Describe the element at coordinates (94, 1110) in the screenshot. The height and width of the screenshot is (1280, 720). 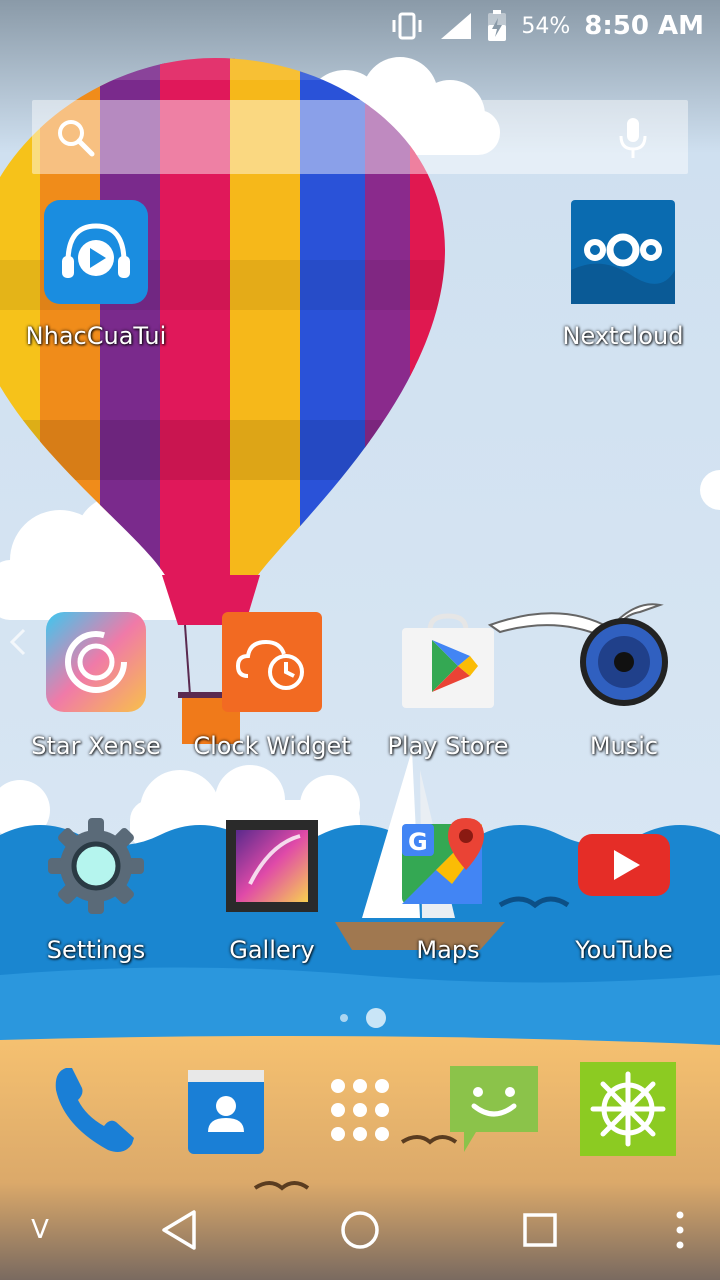
I see `phone-icon` at that location.